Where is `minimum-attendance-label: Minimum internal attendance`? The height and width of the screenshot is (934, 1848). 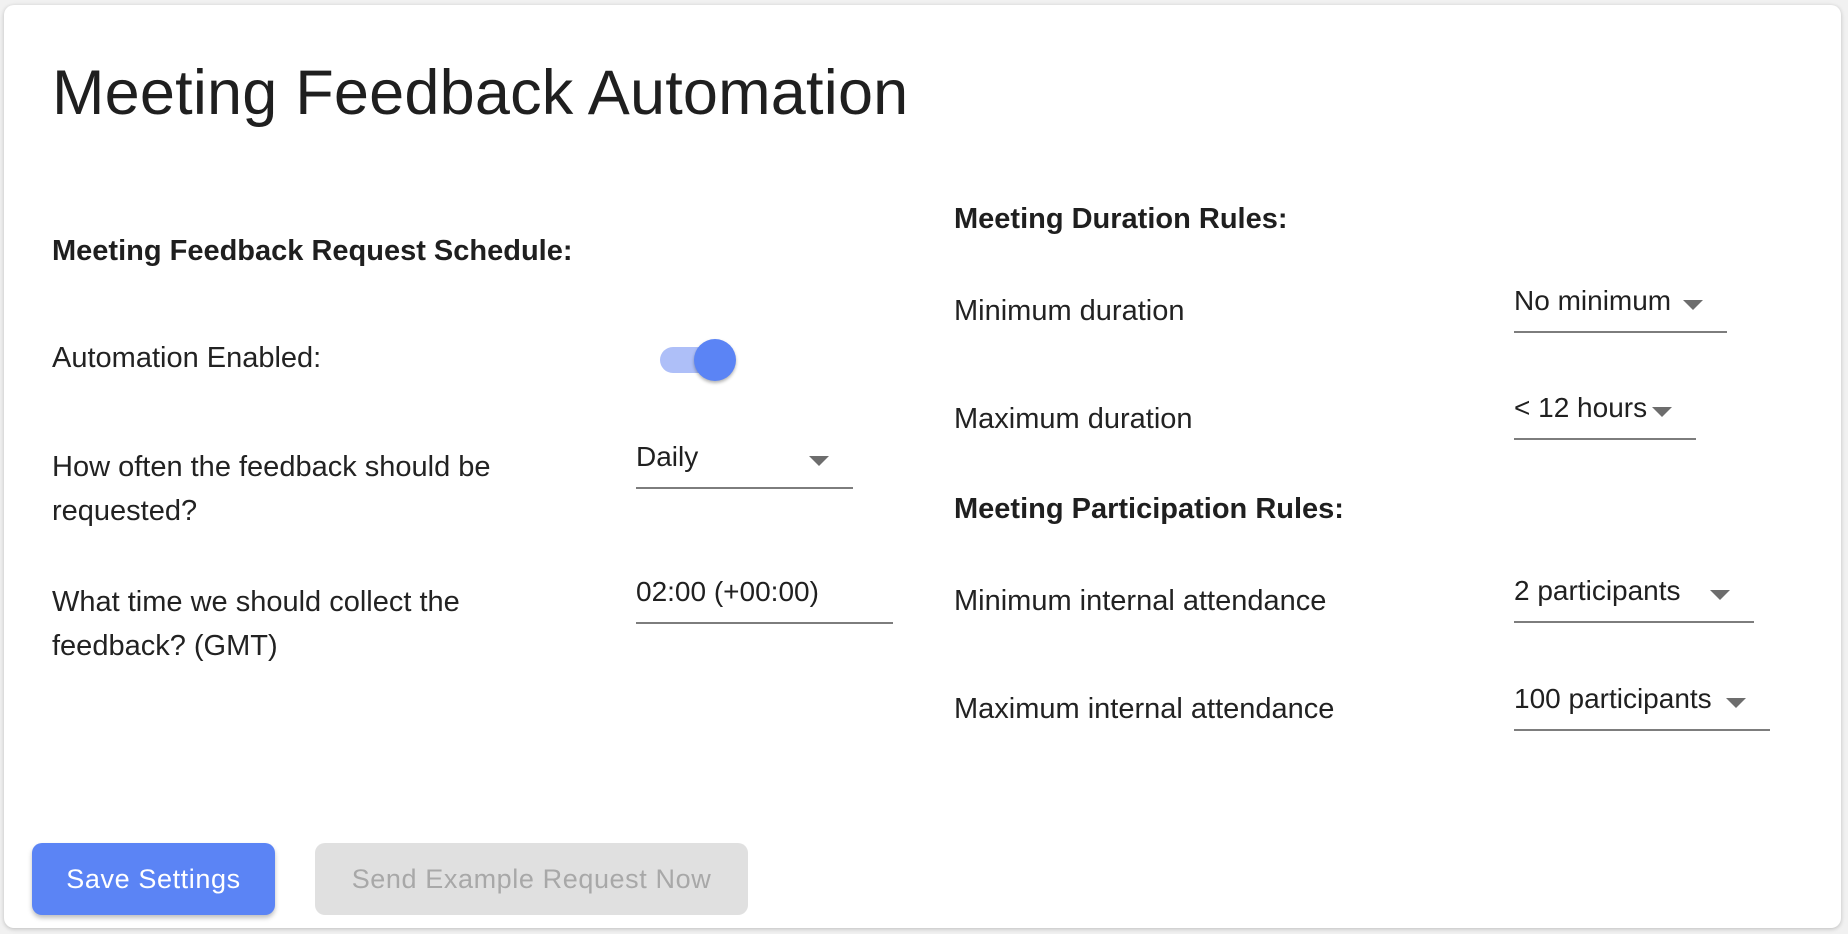 minimum-attendance-label: Minimum internal attendance is located at coordinates (1140, 601).